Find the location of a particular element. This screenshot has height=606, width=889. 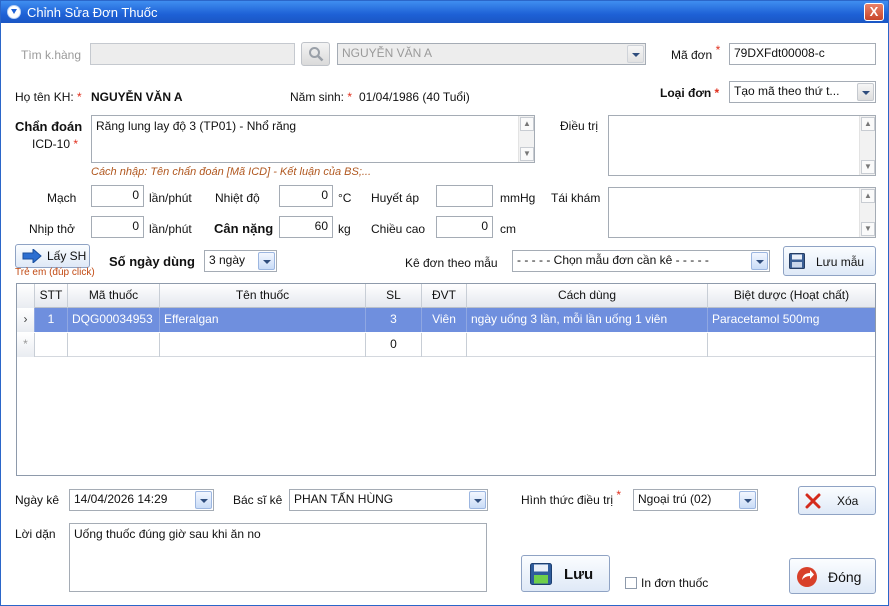

xoa-button: Xóa is located at coordinates (837, 500).